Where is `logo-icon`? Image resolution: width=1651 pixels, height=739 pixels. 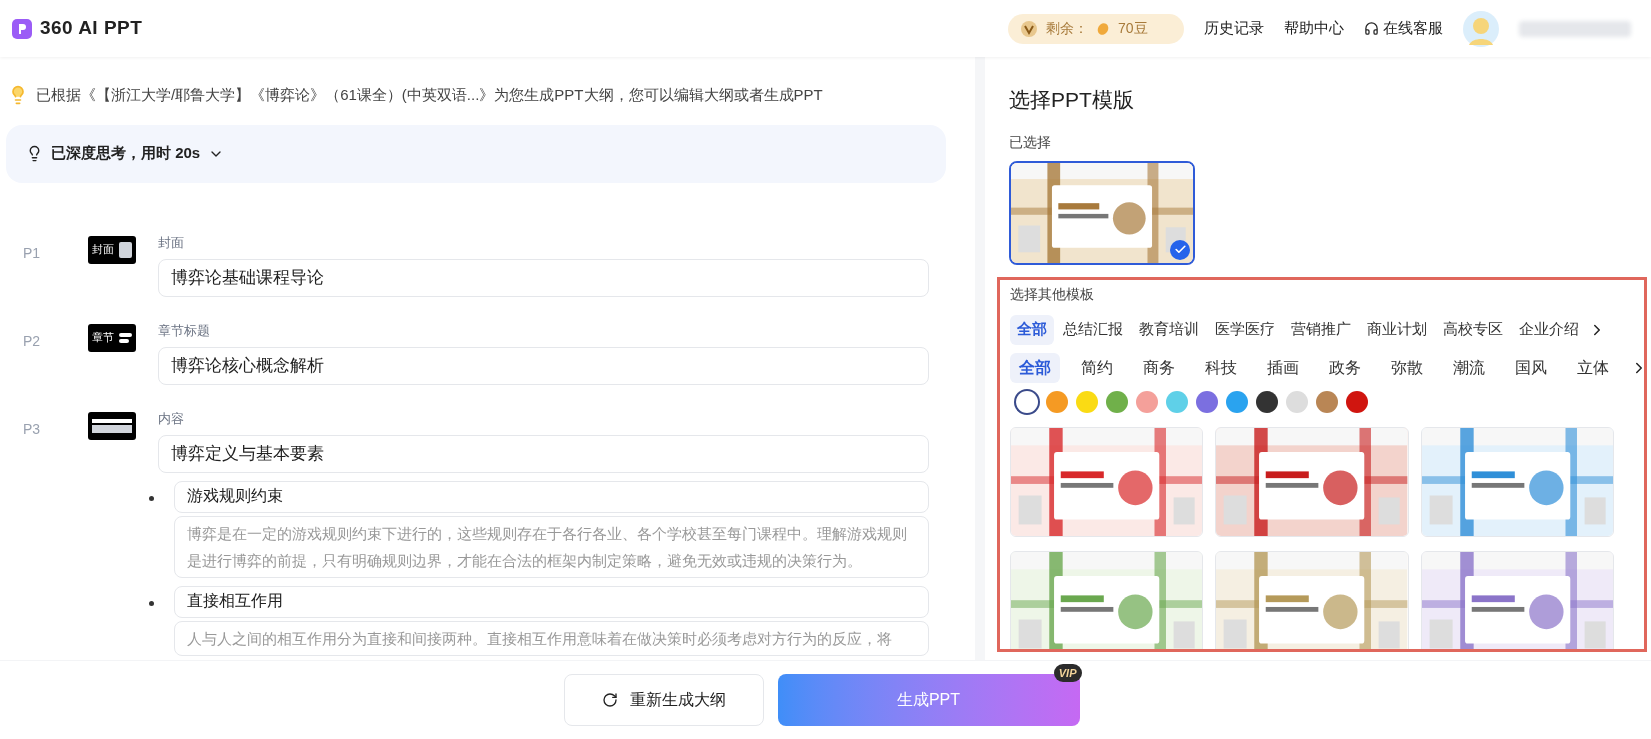
logo-icon is located at coordinates (22, 28).